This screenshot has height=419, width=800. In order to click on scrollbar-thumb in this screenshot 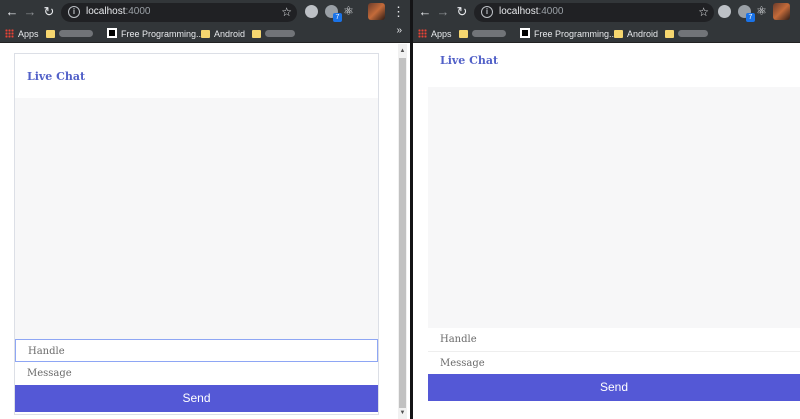, I will do `click(402, 233)`.